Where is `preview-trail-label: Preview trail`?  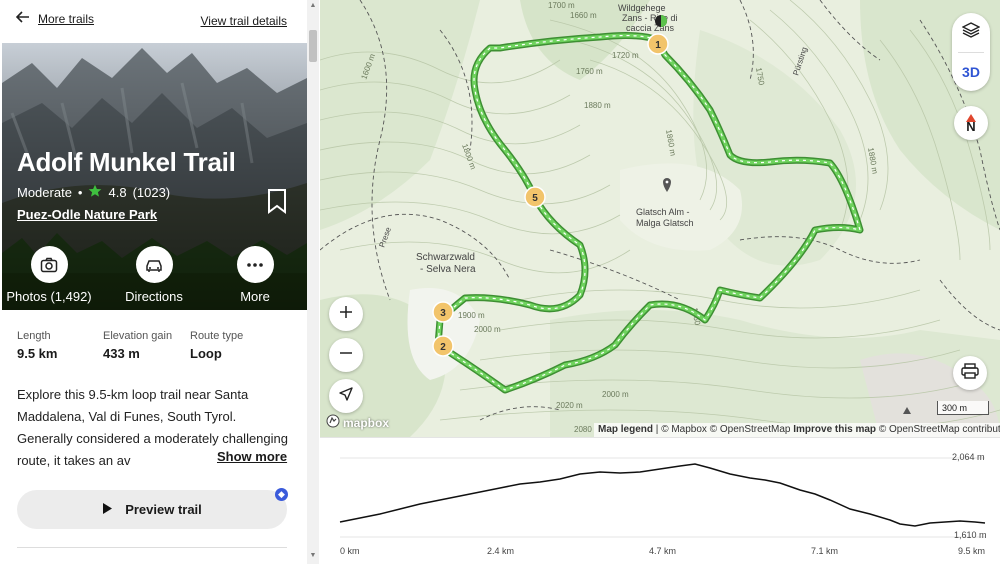
preview-trail-label: Preview trail is located at coordinates (163, 509).